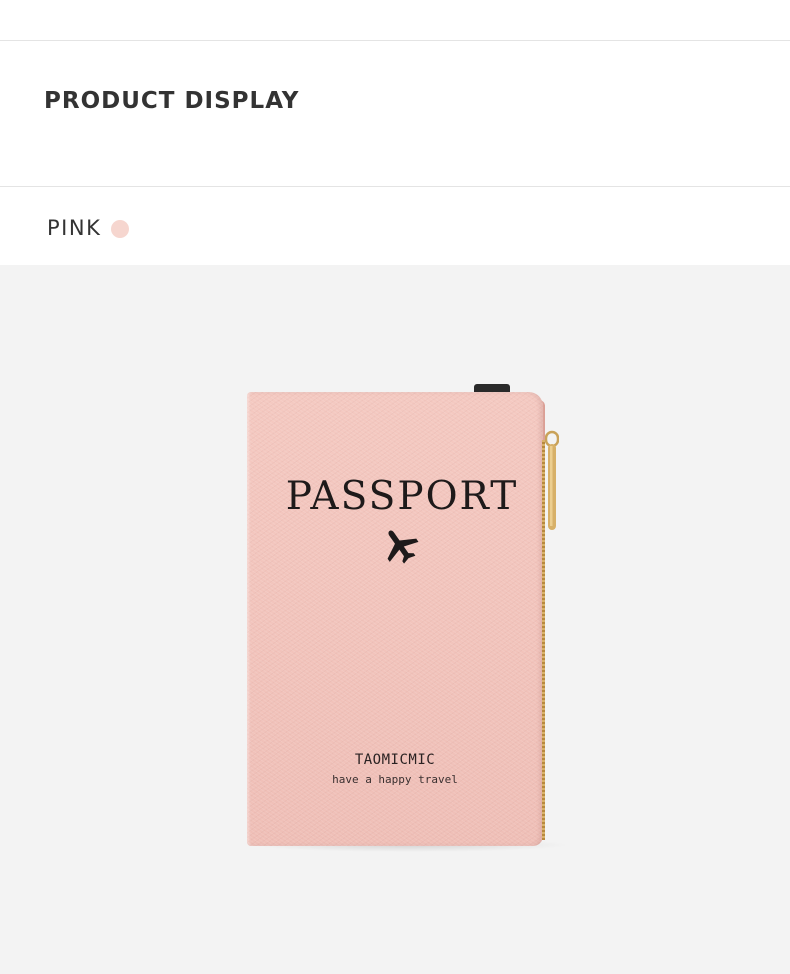 The width and height of the screenshot is (790, 974). I want to click on airplane-icon, so click(403, 547).